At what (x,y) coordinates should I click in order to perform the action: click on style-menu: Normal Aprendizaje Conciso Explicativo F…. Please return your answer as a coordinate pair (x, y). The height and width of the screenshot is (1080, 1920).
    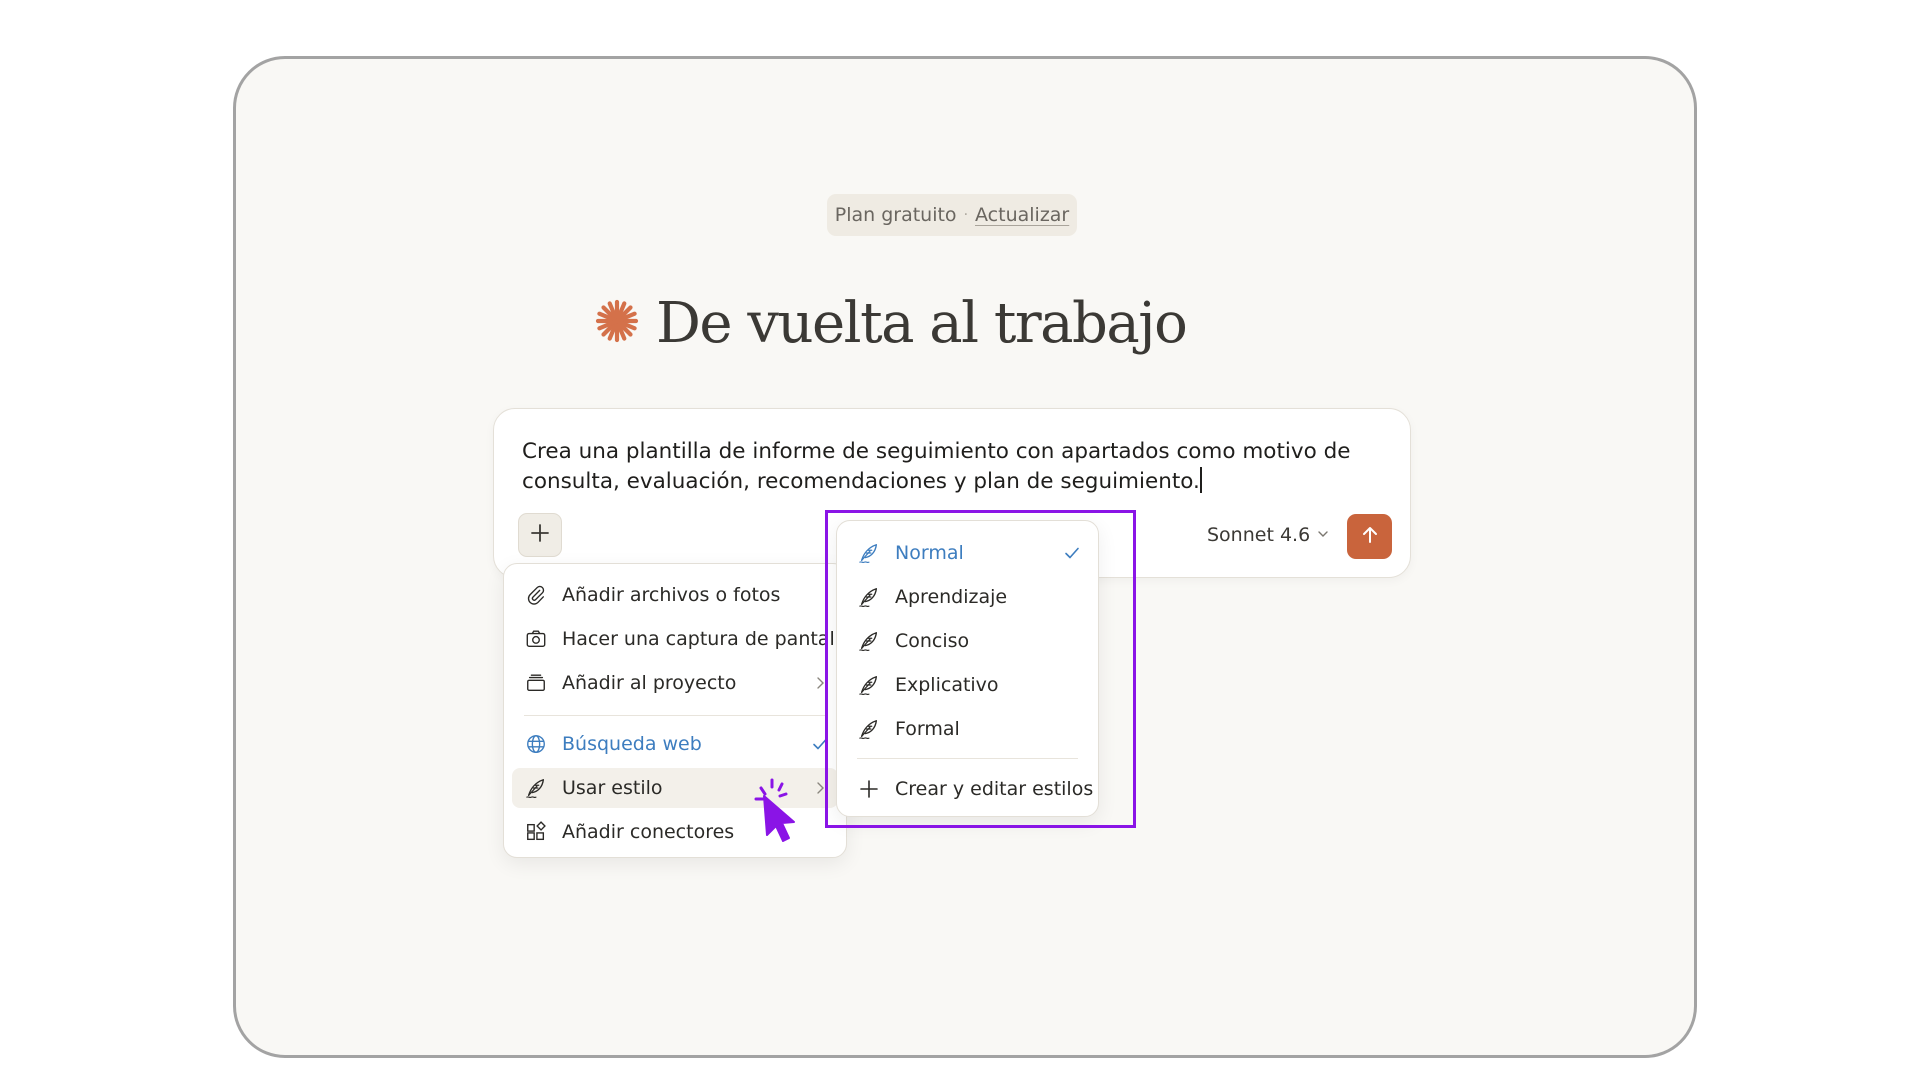
    Looking at the image, I should click on (967, 668).